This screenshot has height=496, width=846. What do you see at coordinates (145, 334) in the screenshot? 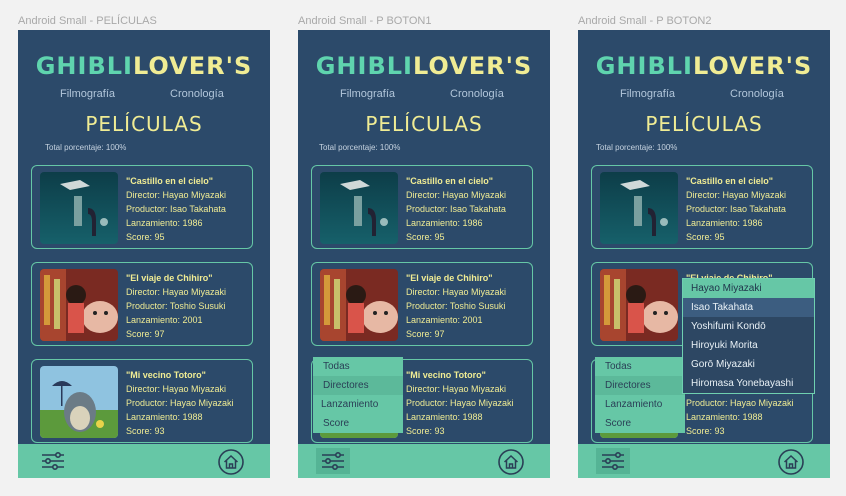
I see `movie-score: Score: 97` at bounding box center [145, 334].